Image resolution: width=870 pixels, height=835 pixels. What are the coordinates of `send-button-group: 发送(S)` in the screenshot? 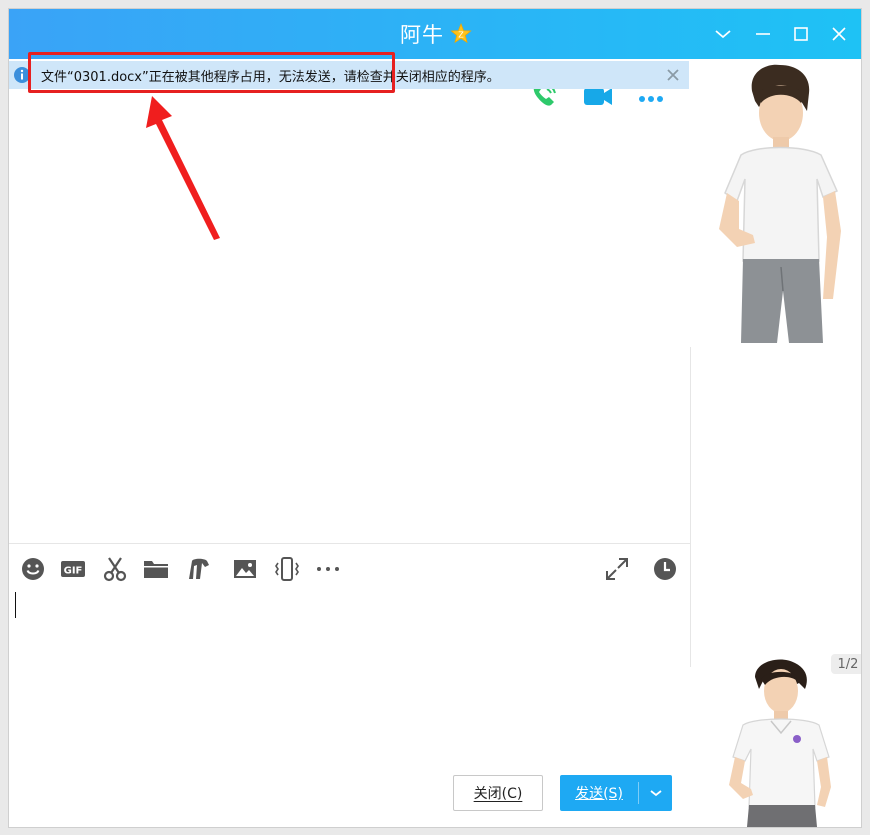 It's located at (616, 793).